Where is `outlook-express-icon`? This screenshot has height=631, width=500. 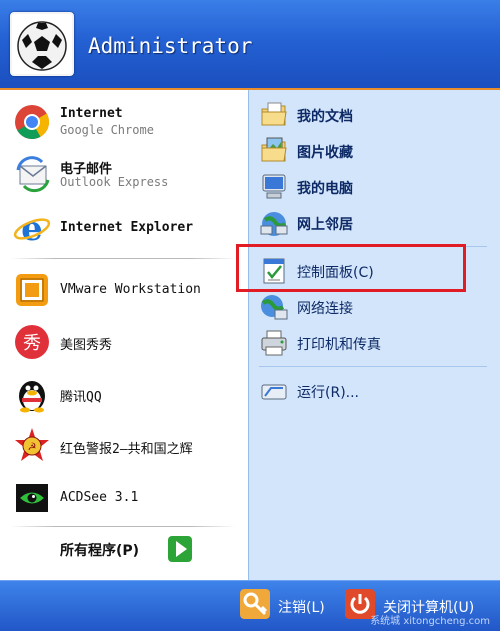
outlook-express-icon is located at coordinates (33, 174).